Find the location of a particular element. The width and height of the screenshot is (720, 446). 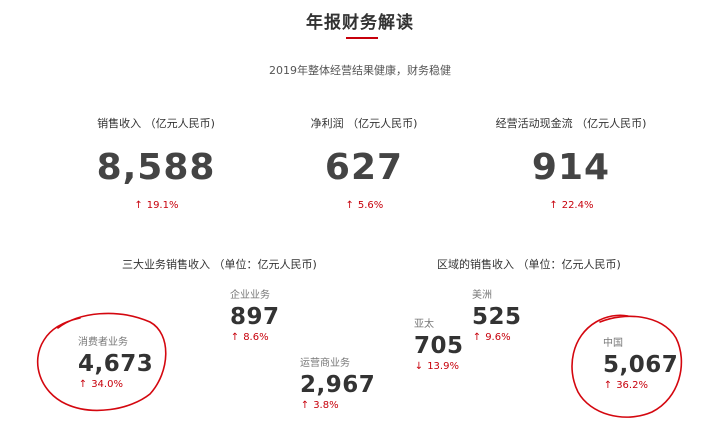

metric-value: 5,067 is located at coordinates (641, 365).